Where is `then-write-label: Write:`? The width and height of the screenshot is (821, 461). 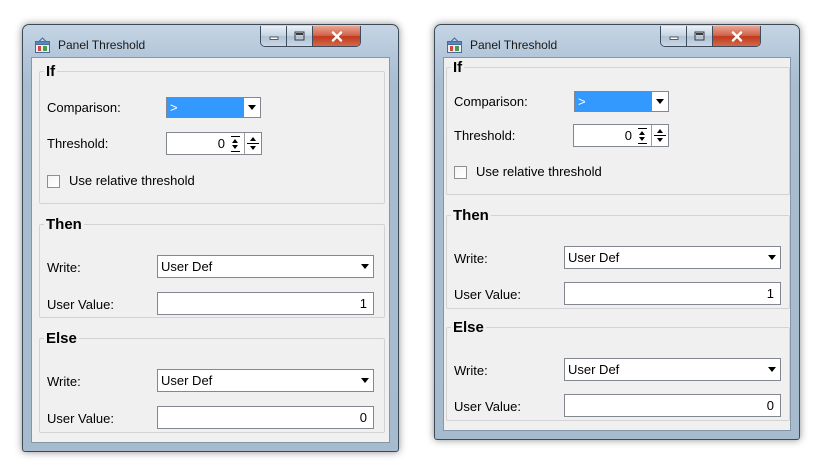
then-write-label: Write: is located at coordinates (471, 258).